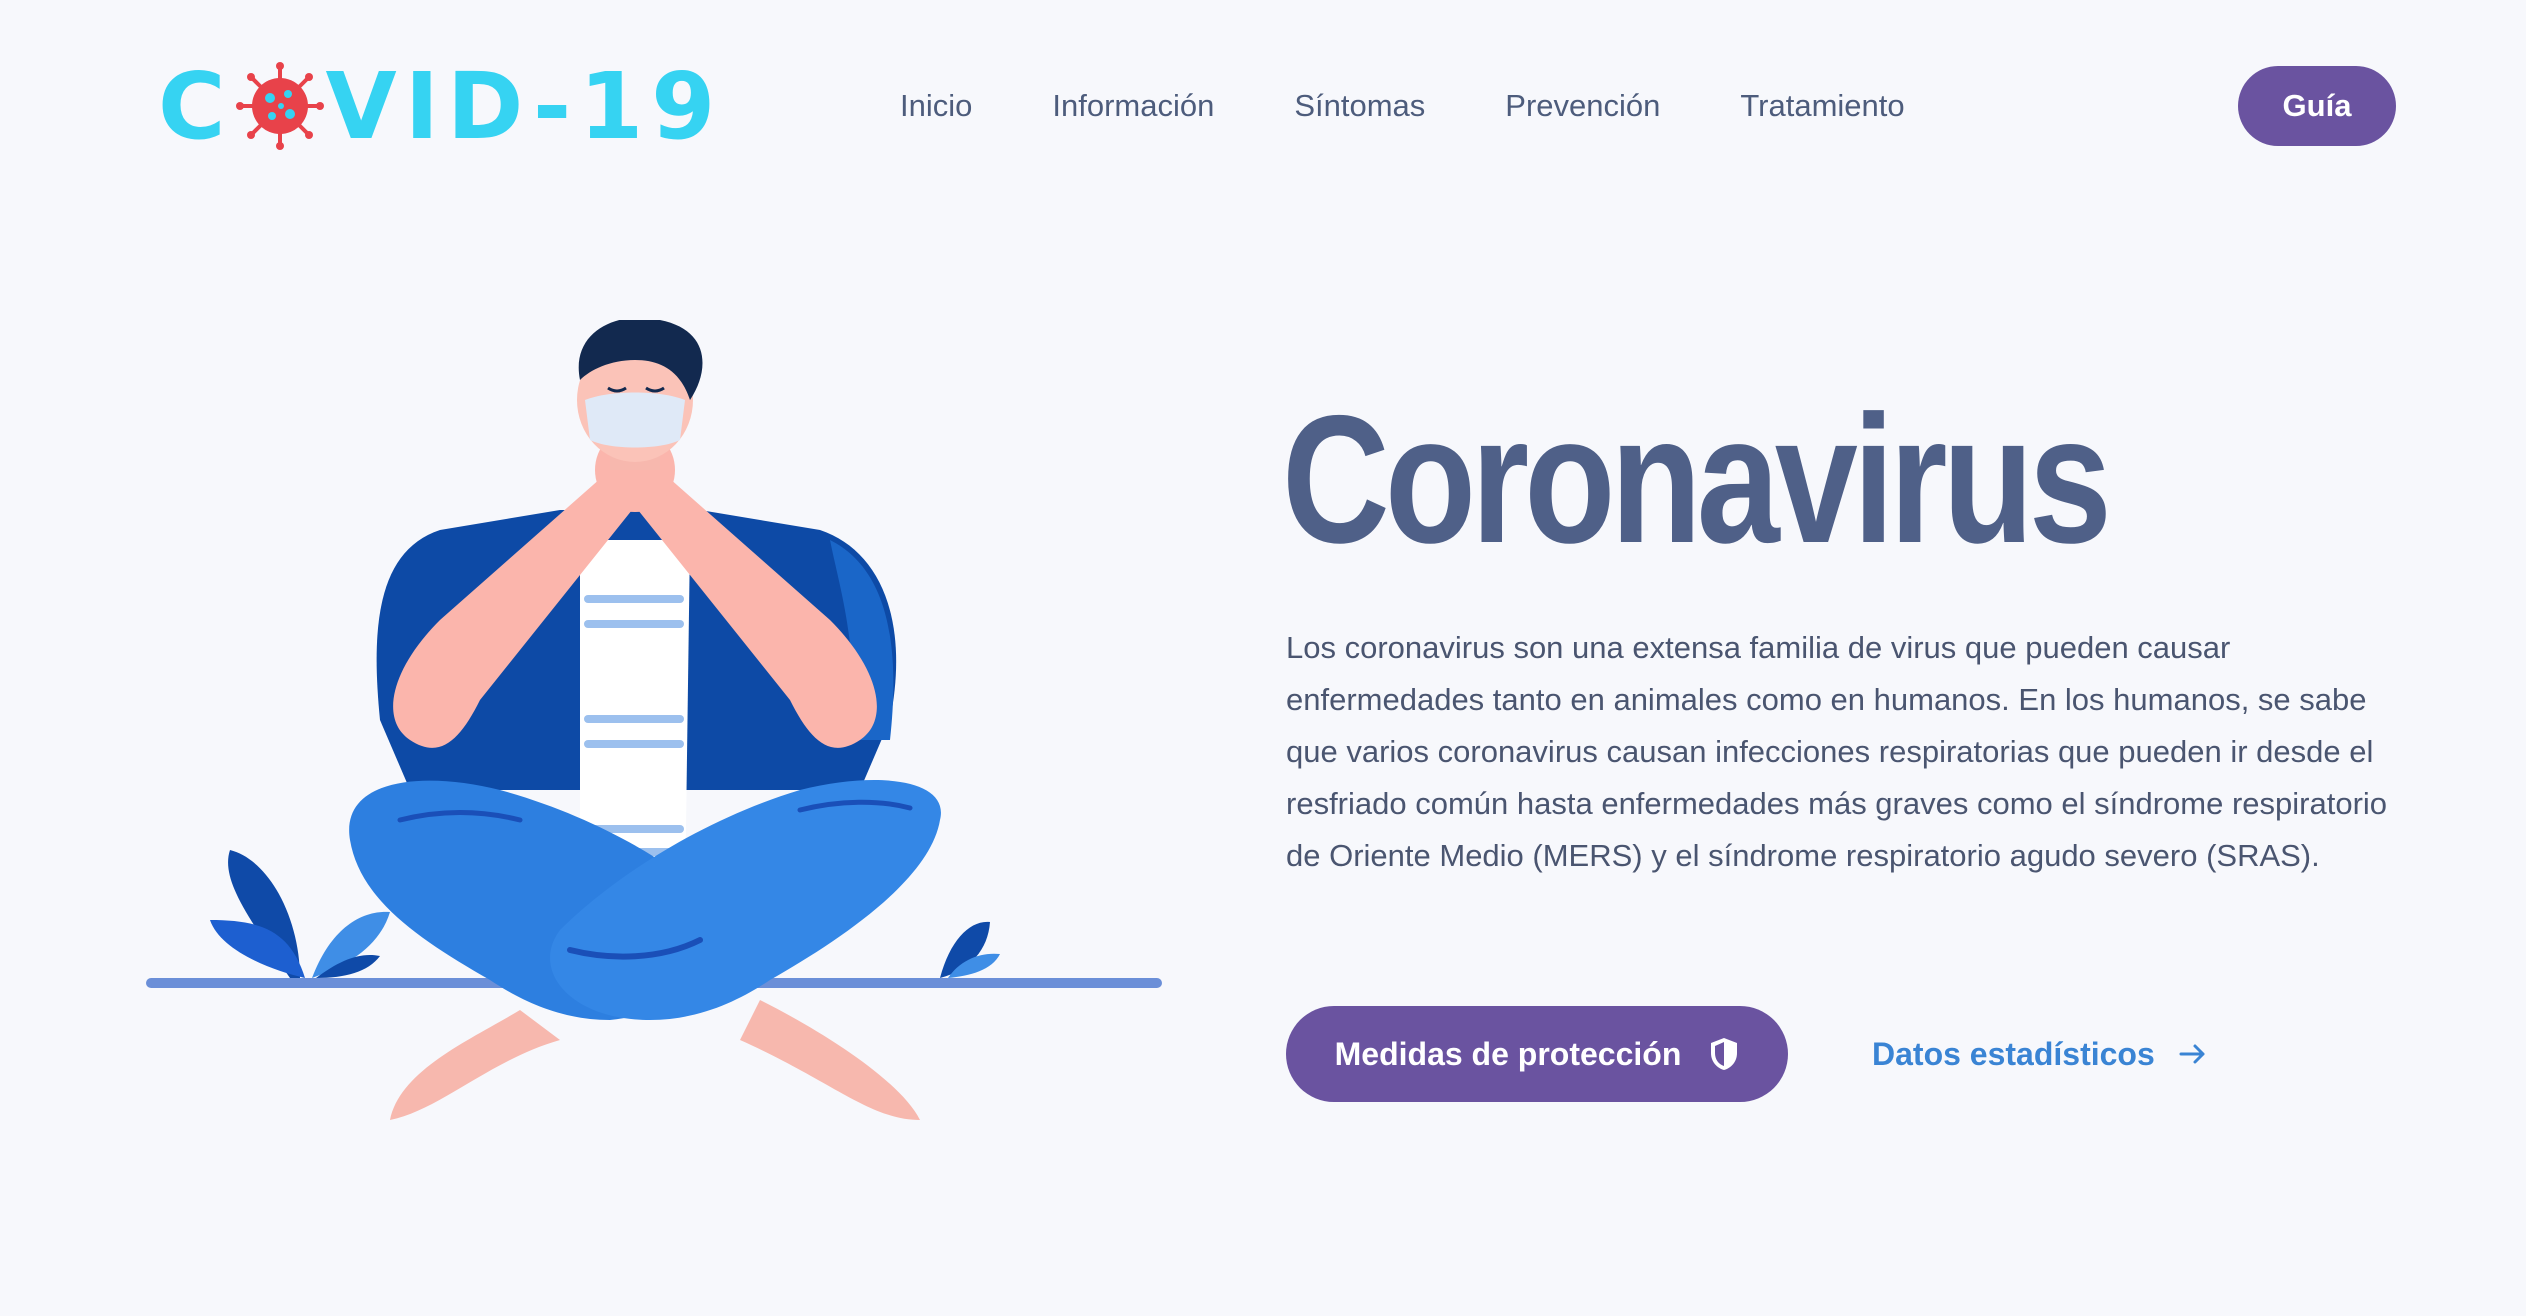  I want to click on protection-measures-button: Medidas de protección, so click(1537, 1054).